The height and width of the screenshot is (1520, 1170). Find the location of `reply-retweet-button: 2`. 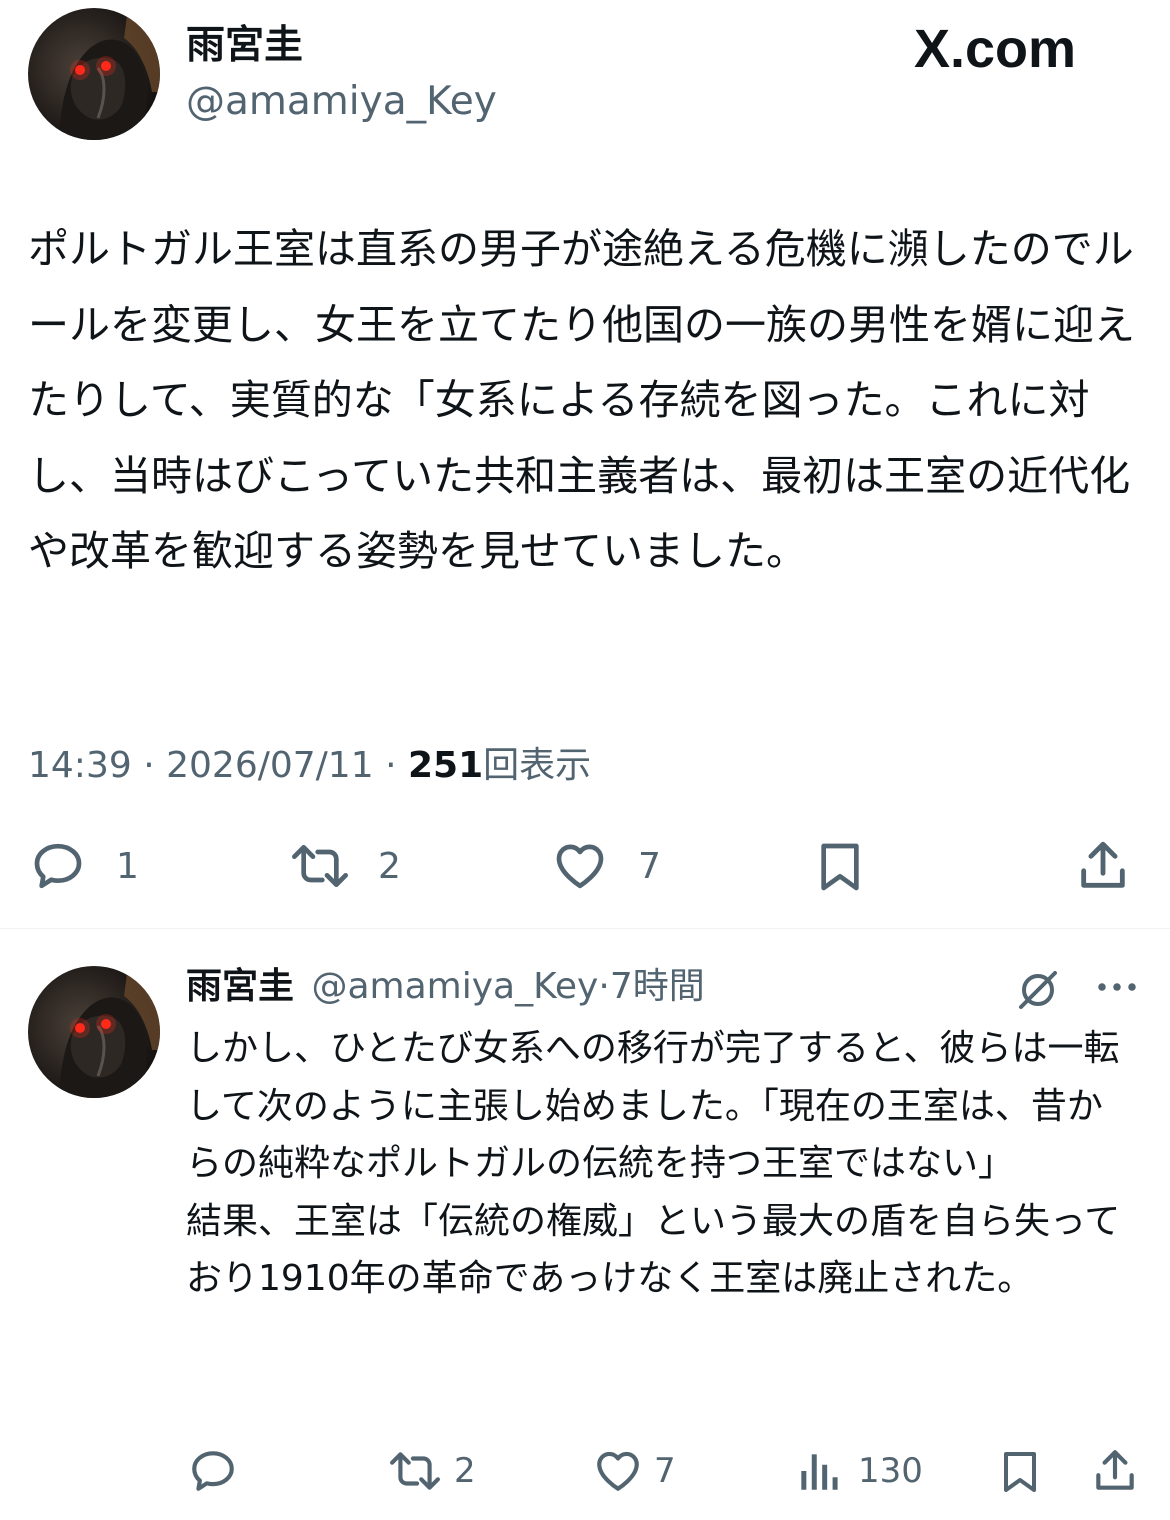

reply-retweet-button: 2 is located at coordinates (430, 1471).